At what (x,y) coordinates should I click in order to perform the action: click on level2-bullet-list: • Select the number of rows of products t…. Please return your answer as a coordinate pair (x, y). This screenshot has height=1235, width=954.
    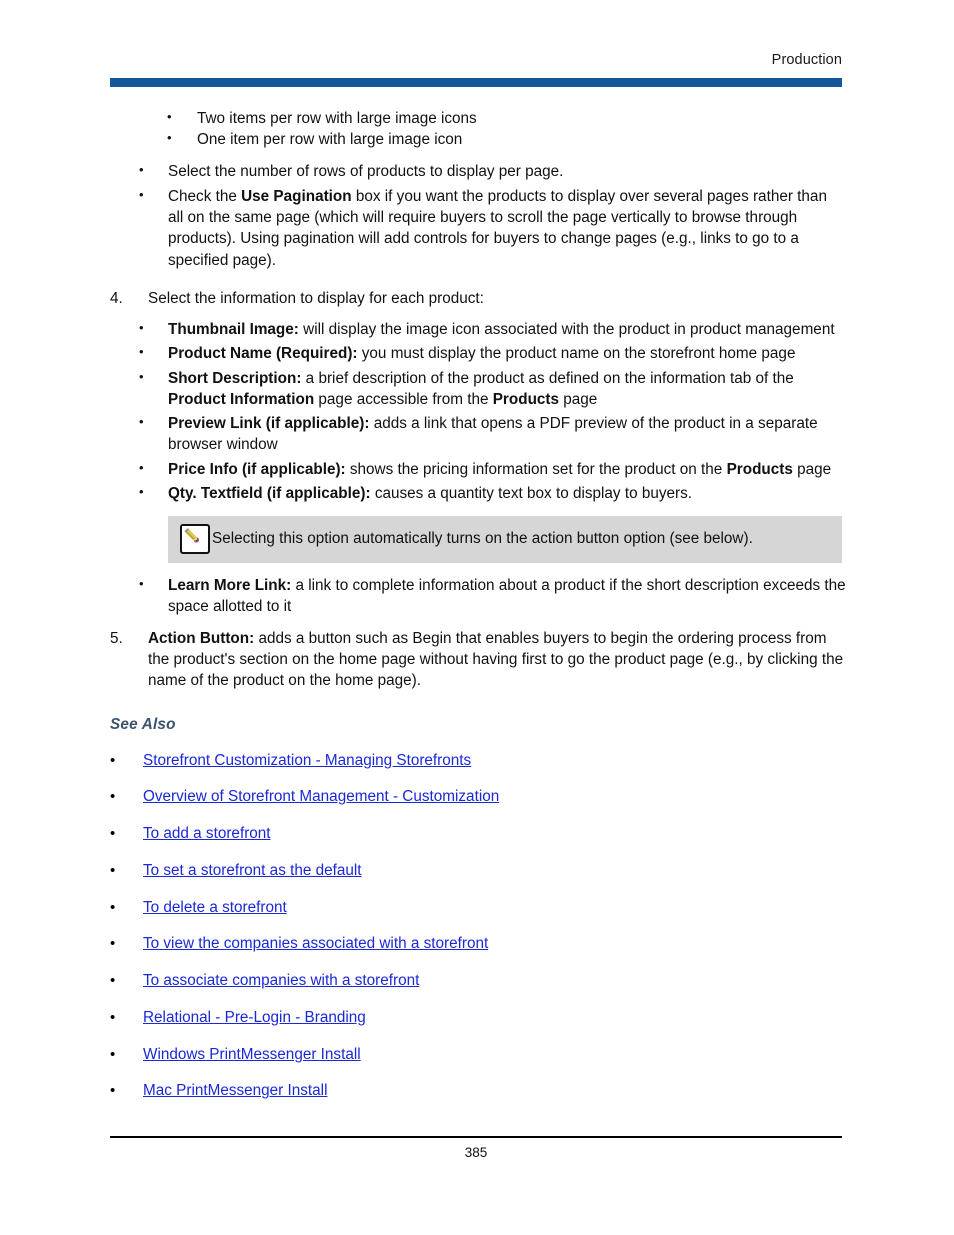
    Looking at the image, I should click on (478, 216).